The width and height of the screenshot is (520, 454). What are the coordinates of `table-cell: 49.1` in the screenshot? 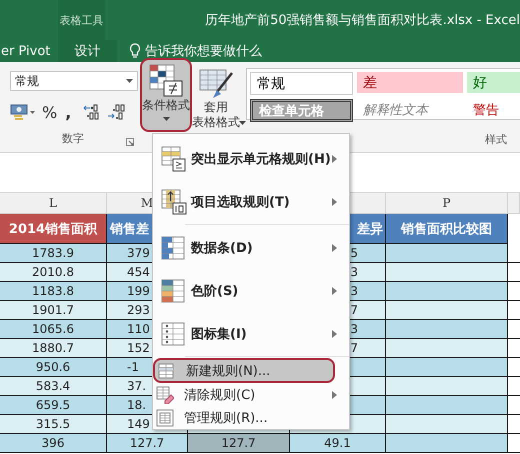 It's located at (338, 443).